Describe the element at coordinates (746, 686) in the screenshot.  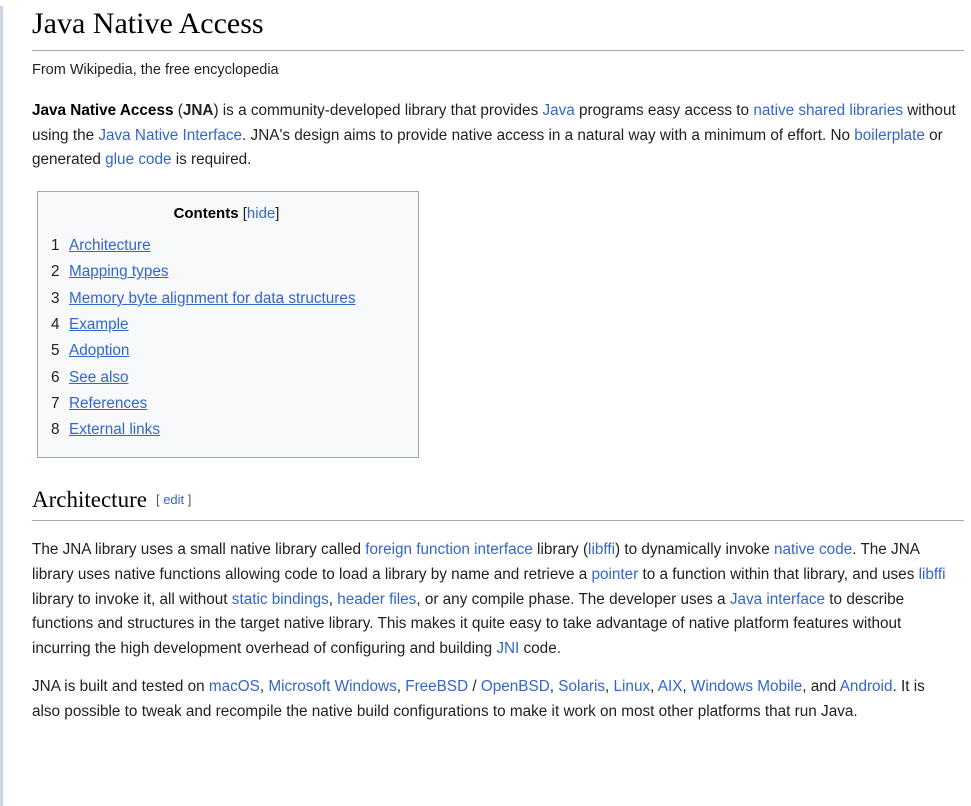
I see `link-windows-mobile: Windows Mobile` at that location.